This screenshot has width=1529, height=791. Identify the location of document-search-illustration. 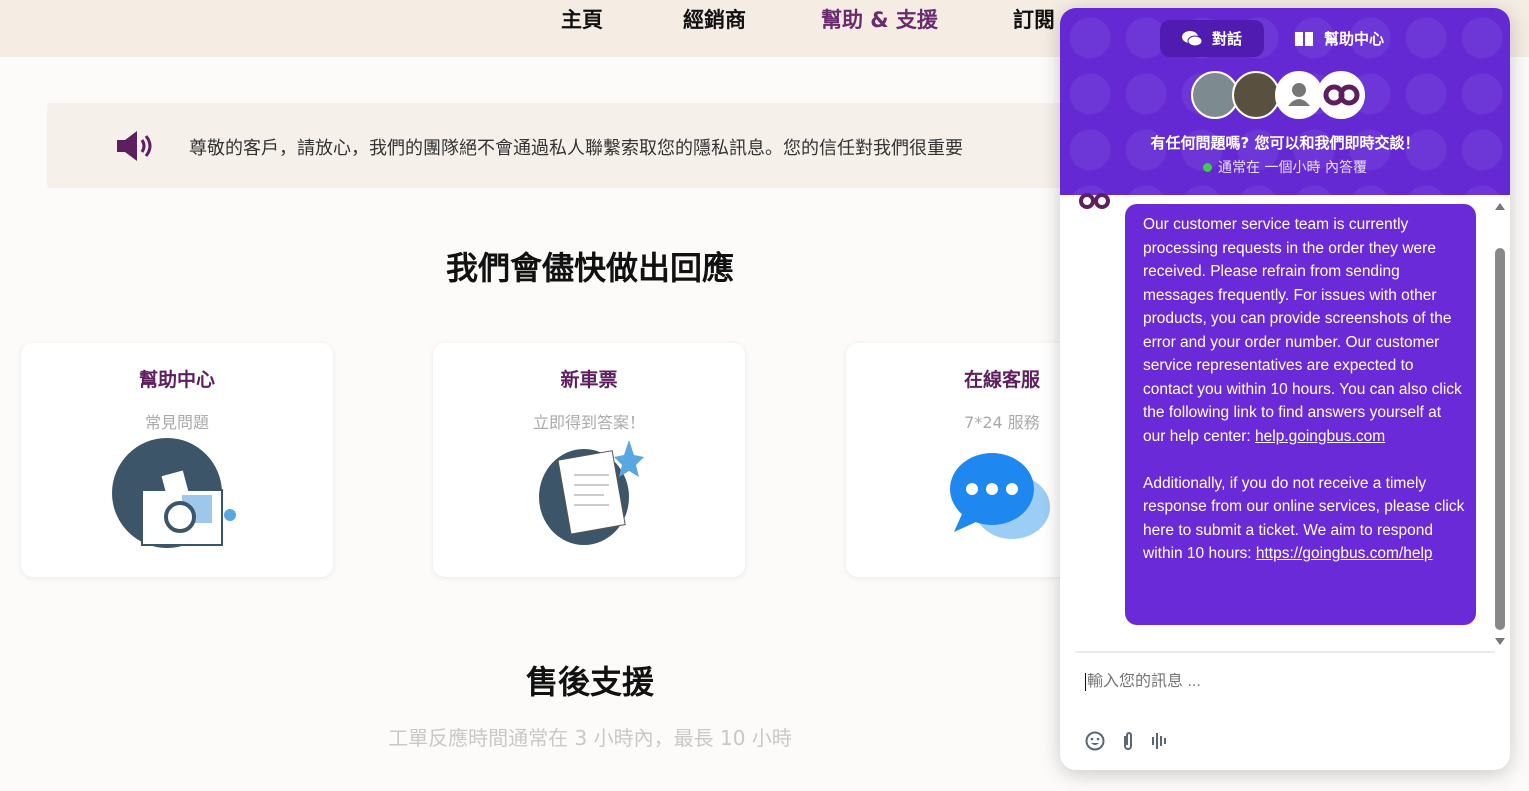
(174, 493).